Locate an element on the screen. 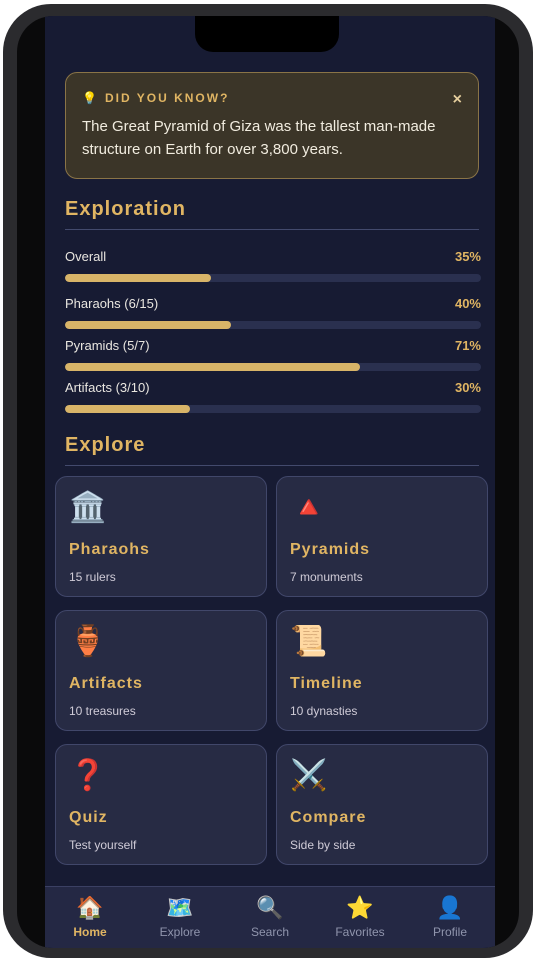  map-icon: 🗺️ is located at coordinates (180, 907).